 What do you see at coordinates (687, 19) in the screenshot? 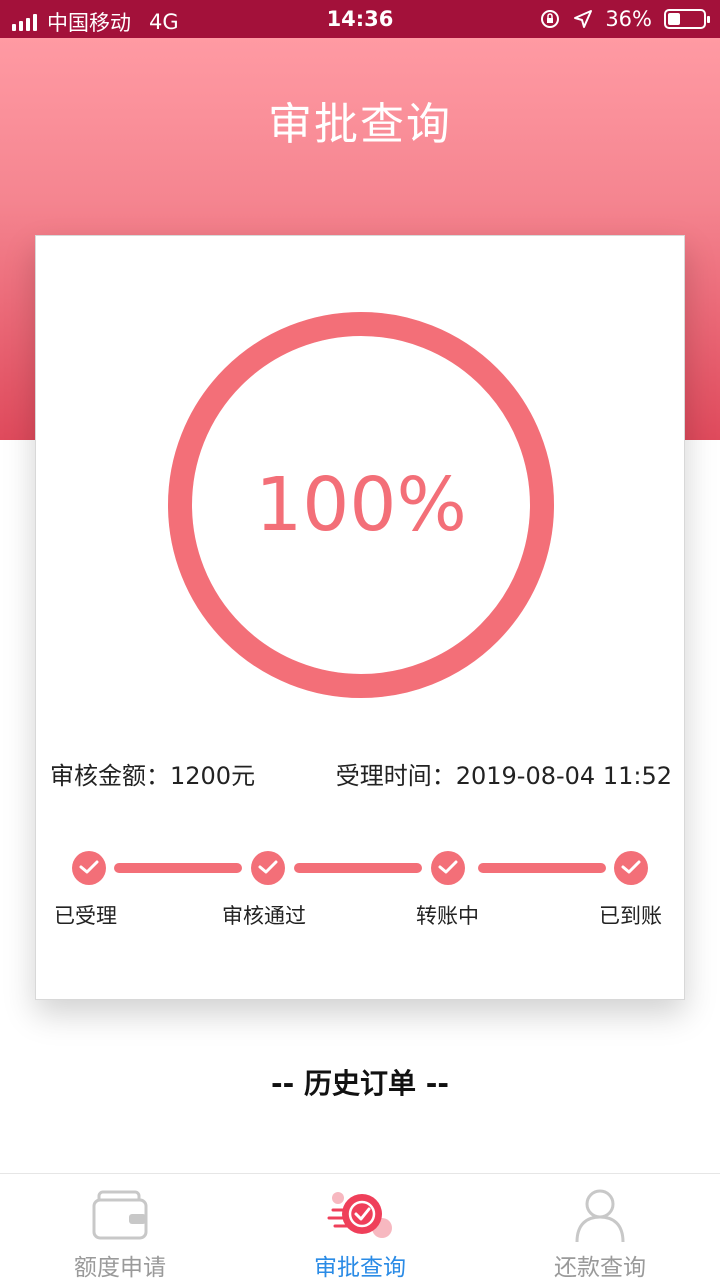
I see `battery-icon` at bounding box center [687, 19].